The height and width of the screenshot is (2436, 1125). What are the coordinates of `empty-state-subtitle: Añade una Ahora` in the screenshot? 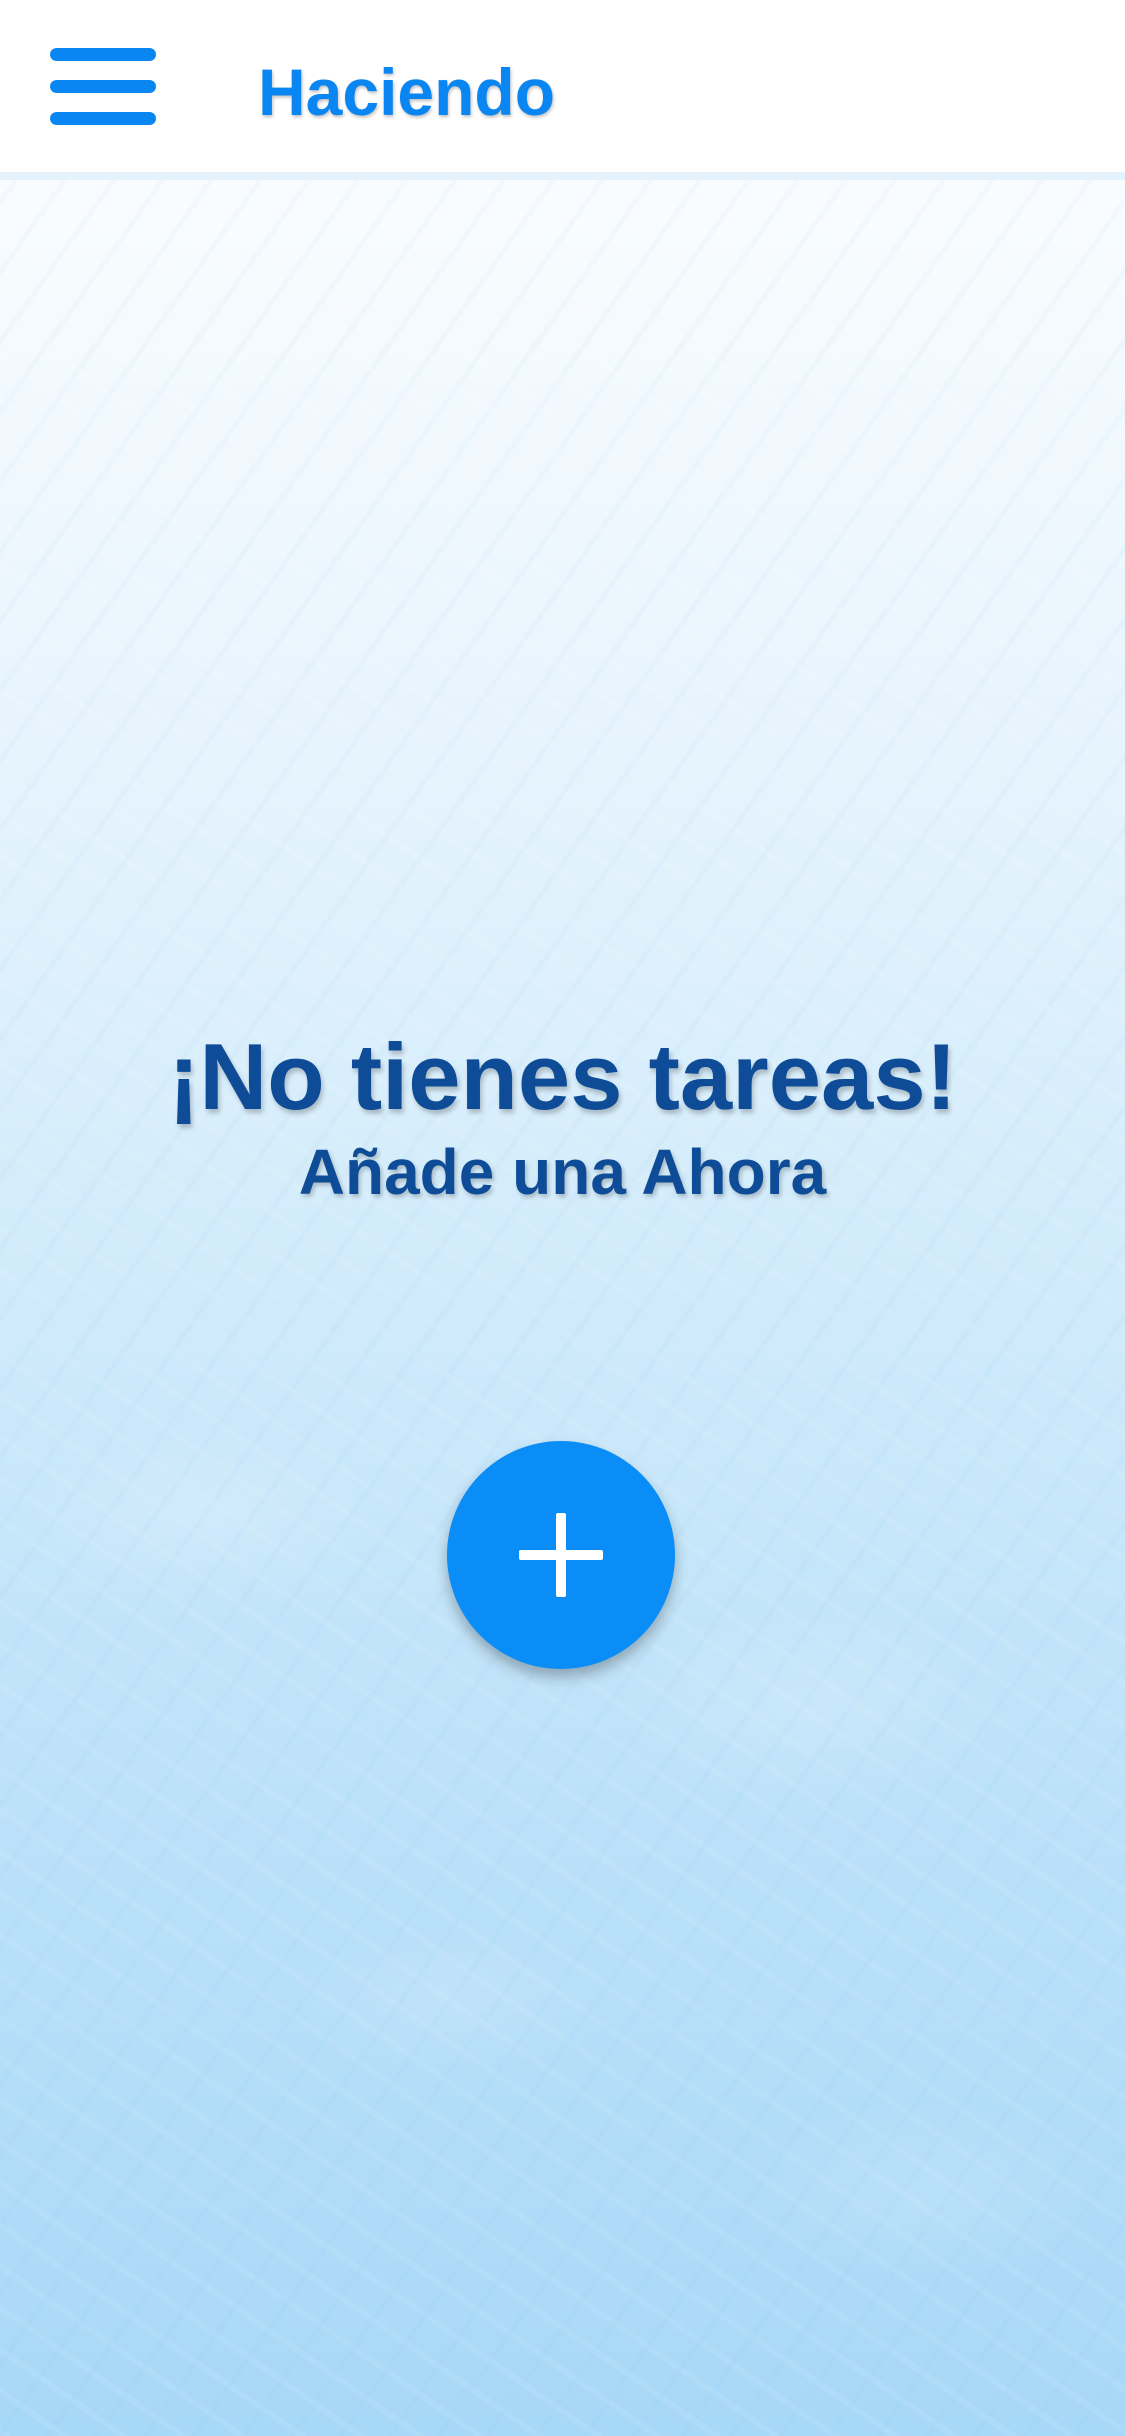 It's located at (562, 1172).